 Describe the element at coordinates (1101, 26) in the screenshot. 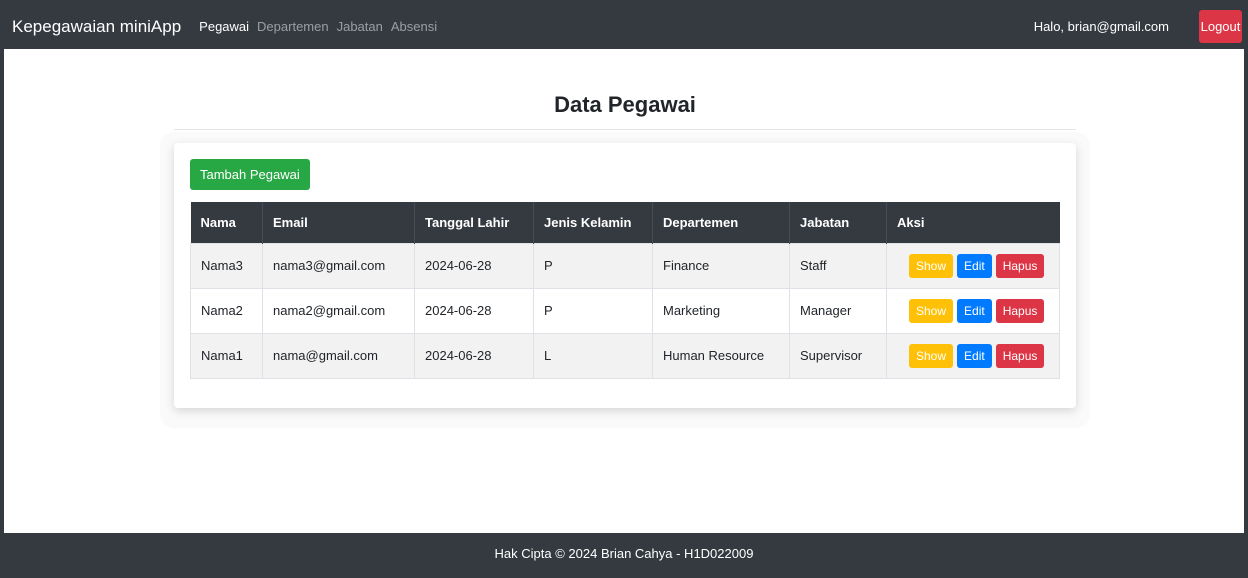

I see `user-greeting: Halo, brian@gmail.com` at that location.